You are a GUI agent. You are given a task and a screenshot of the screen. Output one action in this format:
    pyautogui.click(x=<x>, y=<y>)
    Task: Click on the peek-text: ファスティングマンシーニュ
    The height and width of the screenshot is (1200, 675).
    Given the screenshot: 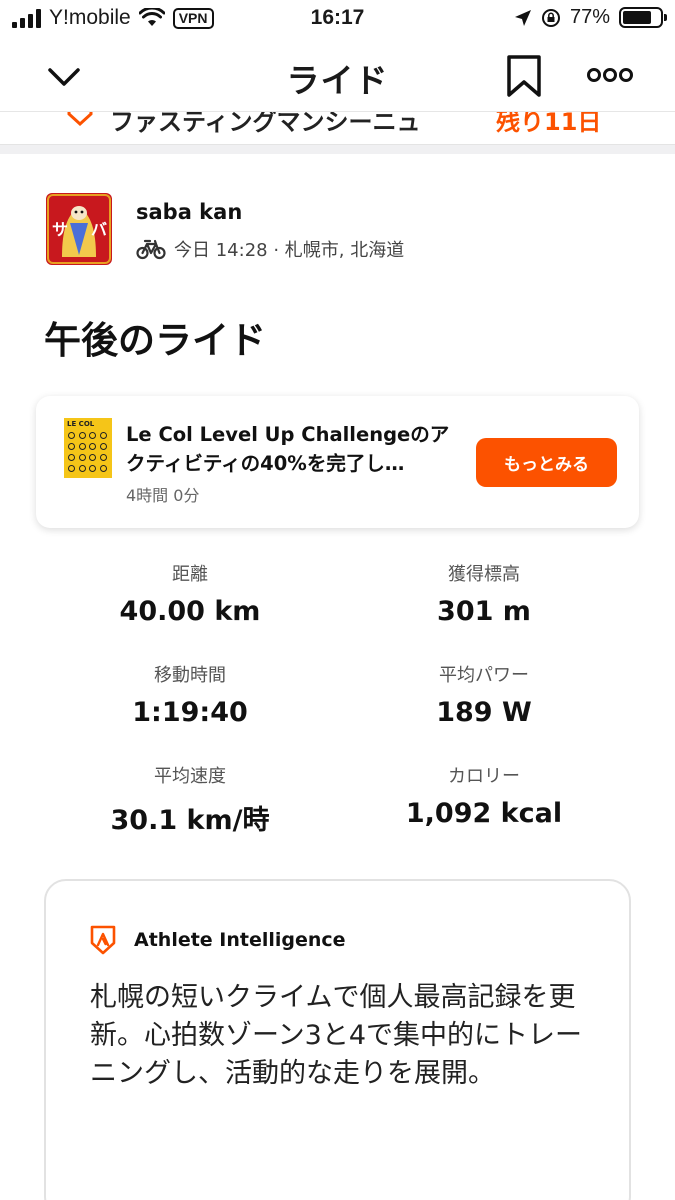 What is the action you would take?
    pyautogui.click(x=265, y=124)
    